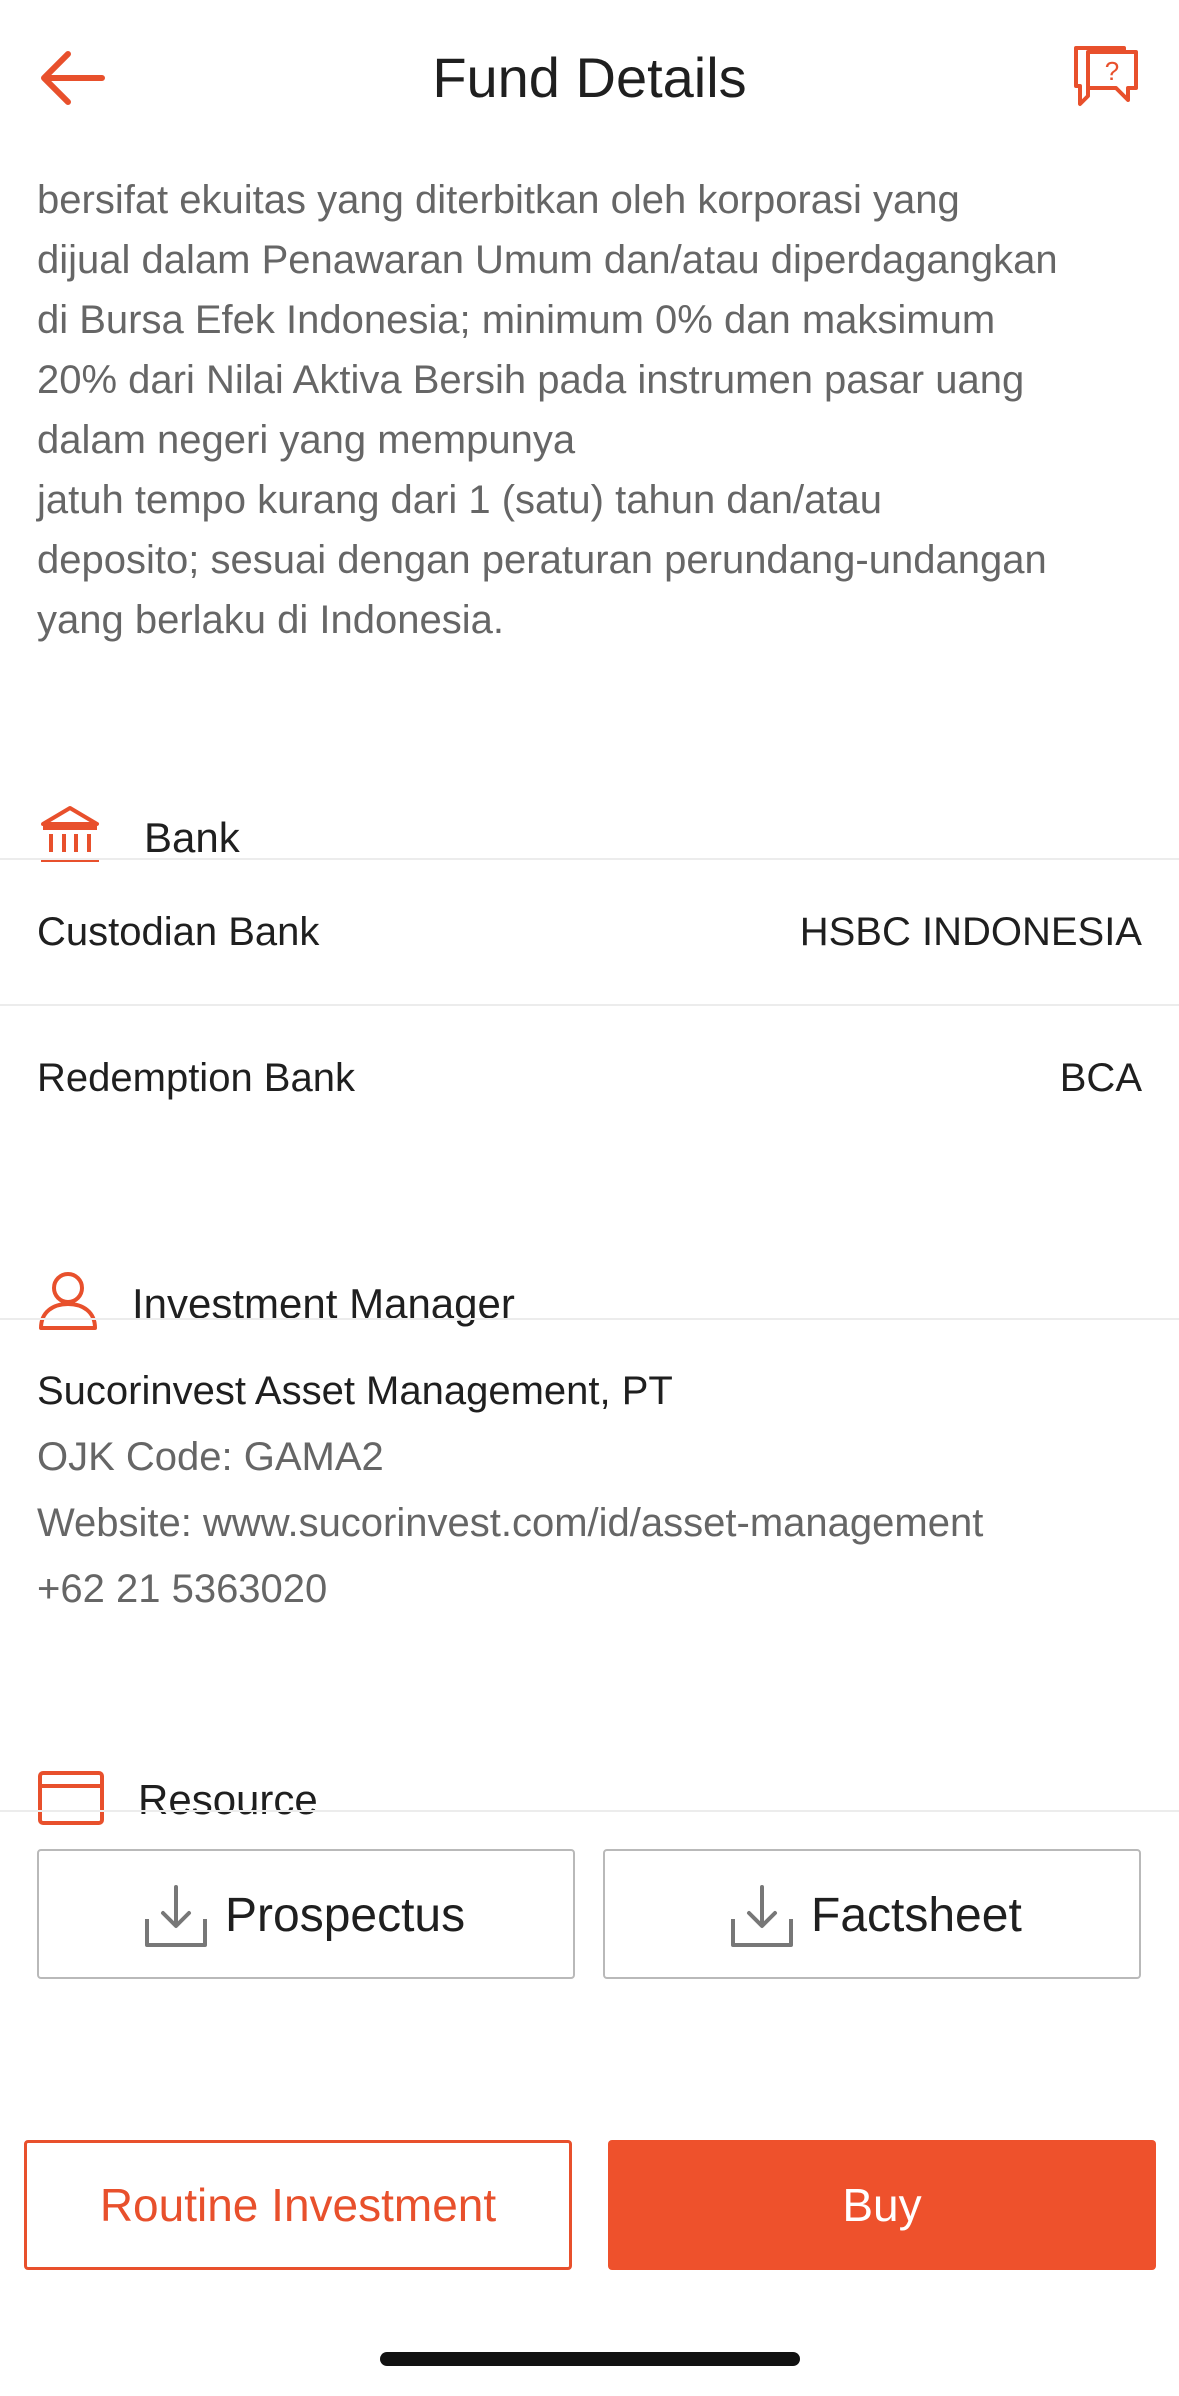 The image size is (1179, 2396). What do you see at coordinates (589, 1797) in the screenshot?
I see `resource-section-header: Resource` at bounding box center [589, 1797].